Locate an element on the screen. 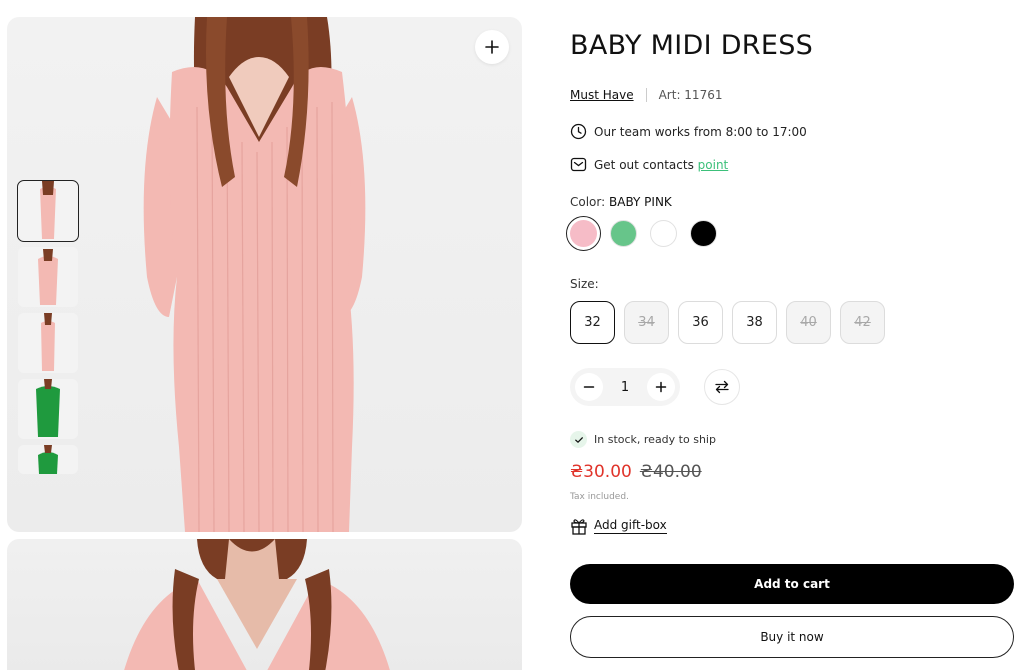  swatch-baby-pink is located at coordinates (583, 233).